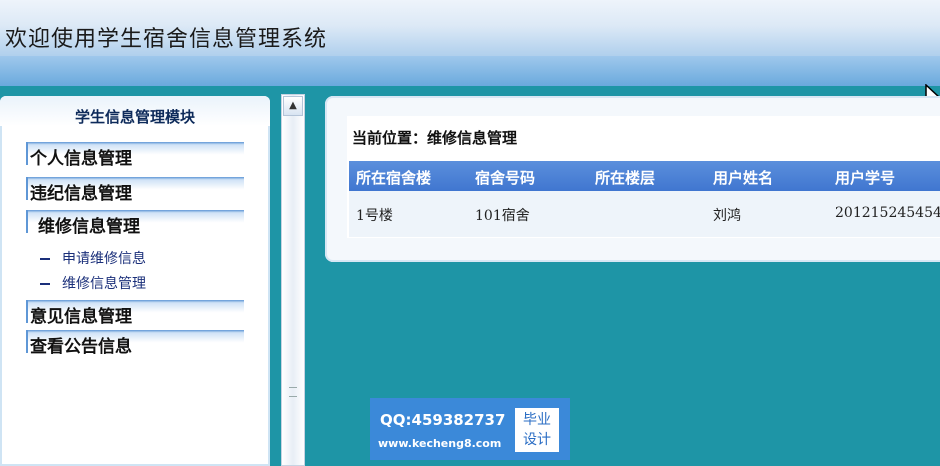  What do you see at coordinates (89, 227) in the screenshot?
I see `menu-item-label: 维修信息管理` at bounding box center [89, 227].